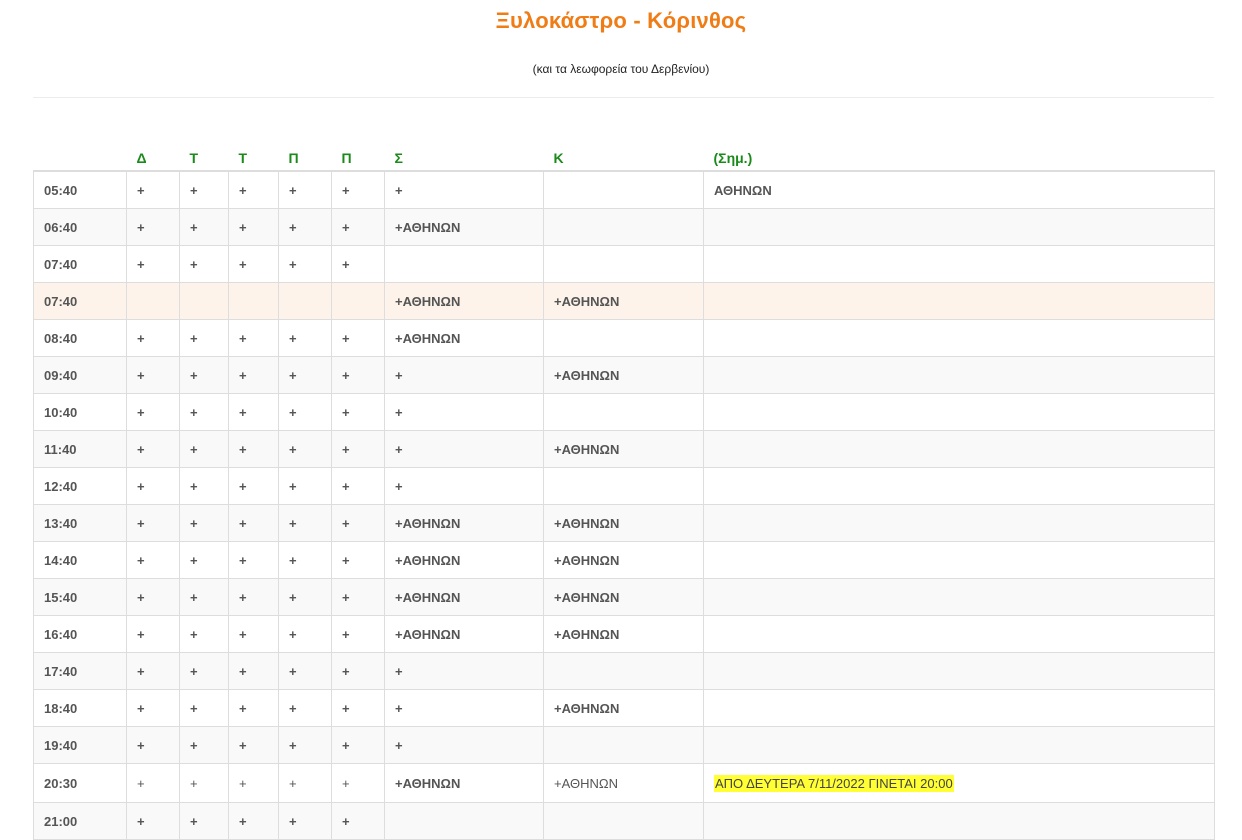  I want to click on cell-sunday: +ΑΘΗΝΩΝ, so click(623, 783).